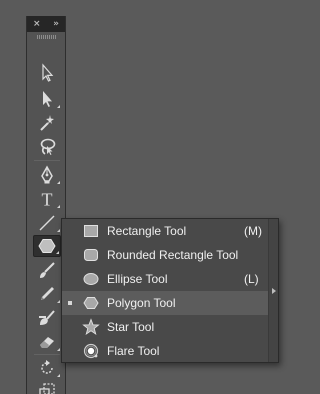  I want to click on magic-wand-tool-icon, so click(47, 123).